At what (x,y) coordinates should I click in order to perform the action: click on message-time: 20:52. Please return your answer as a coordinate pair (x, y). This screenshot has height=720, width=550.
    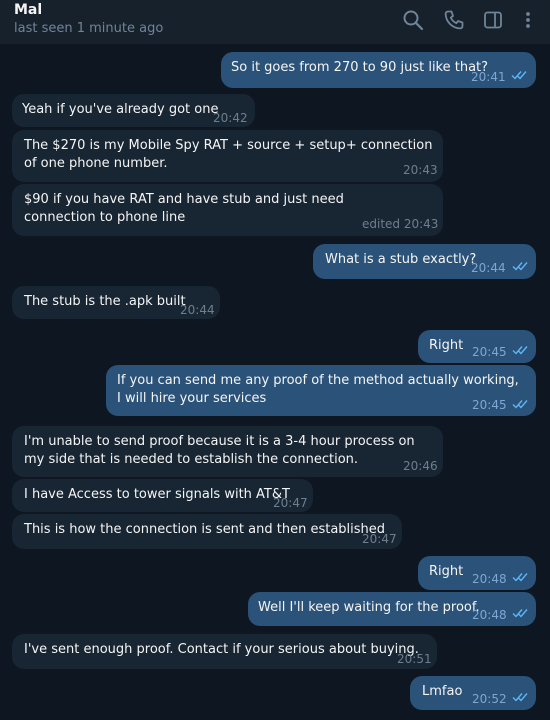
    Looking at the image, I should click on (489, 699).